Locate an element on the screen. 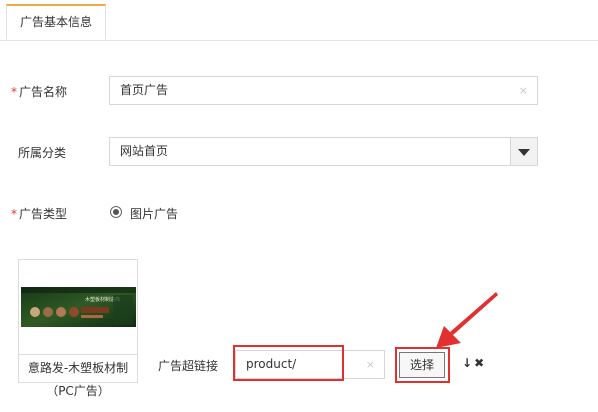 This screenshot has height=412, width=598. category-value: 网站首页 is located at coordinates (144, 151).